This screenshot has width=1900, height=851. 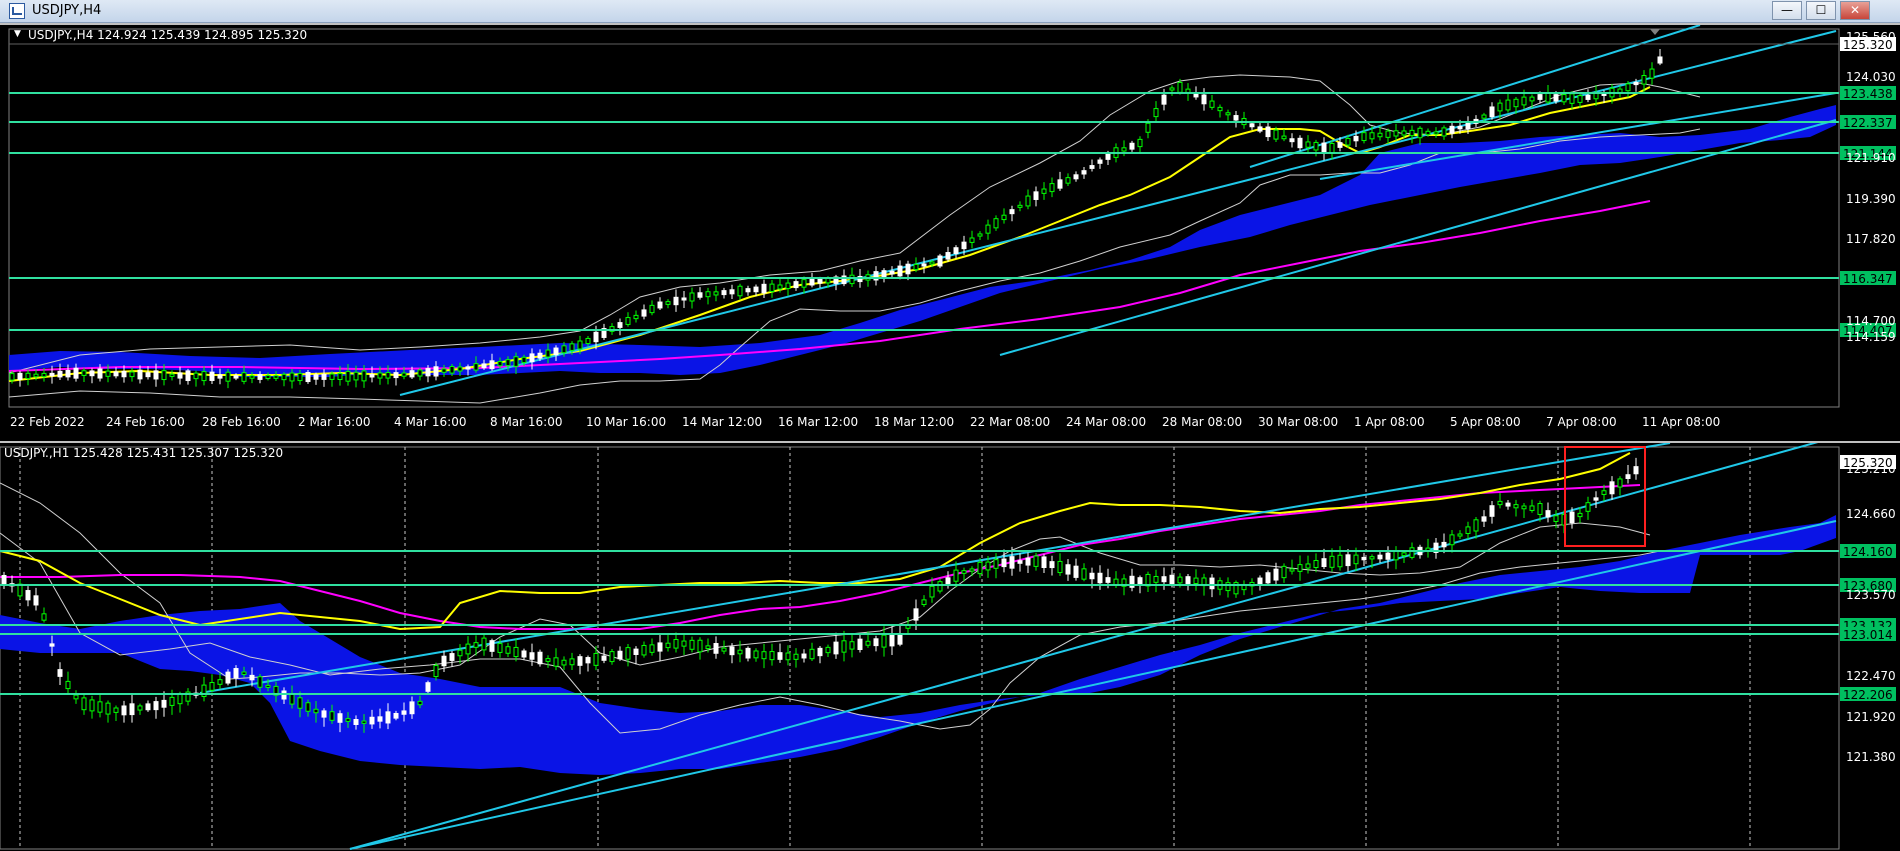 I want to click on h4-price-tick: 114.159, so click(x=1871, y=337).